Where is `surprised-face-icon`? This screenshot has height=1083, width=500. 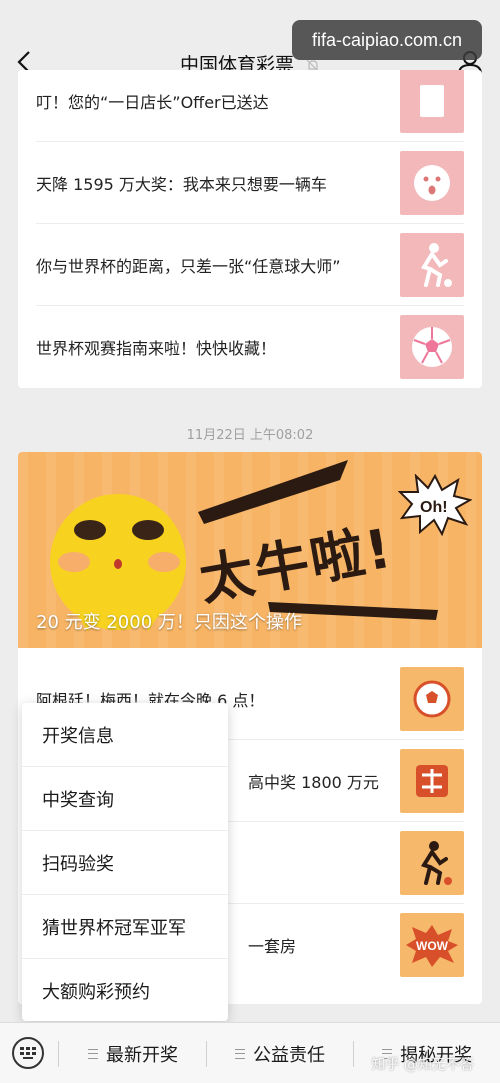 surprised-face-icon is located at coordinates (432, 182).